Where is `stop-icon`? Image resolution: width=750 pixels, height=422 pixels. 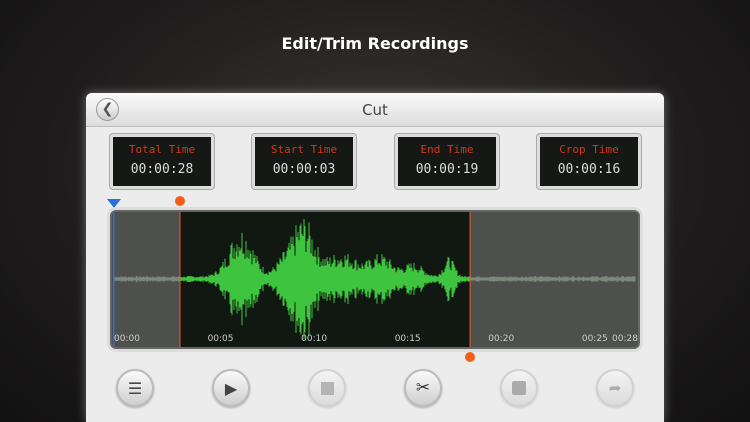
stop-icon is located at coordinates (327, 388).